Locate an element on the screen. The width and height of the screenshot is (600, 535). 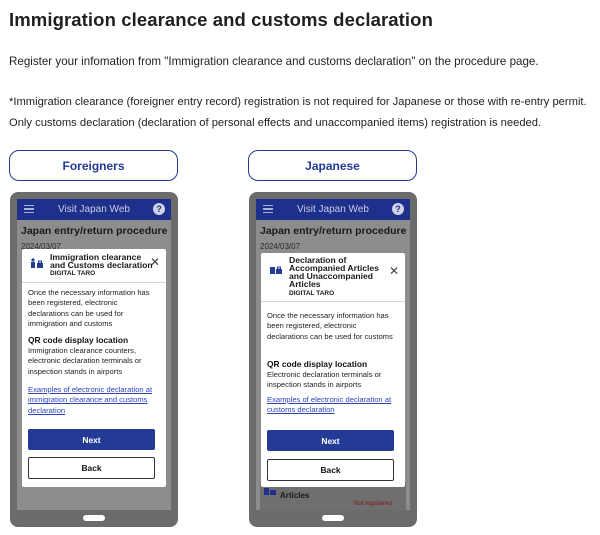
immigration-customs-icon is located at coordinates (37, 263).